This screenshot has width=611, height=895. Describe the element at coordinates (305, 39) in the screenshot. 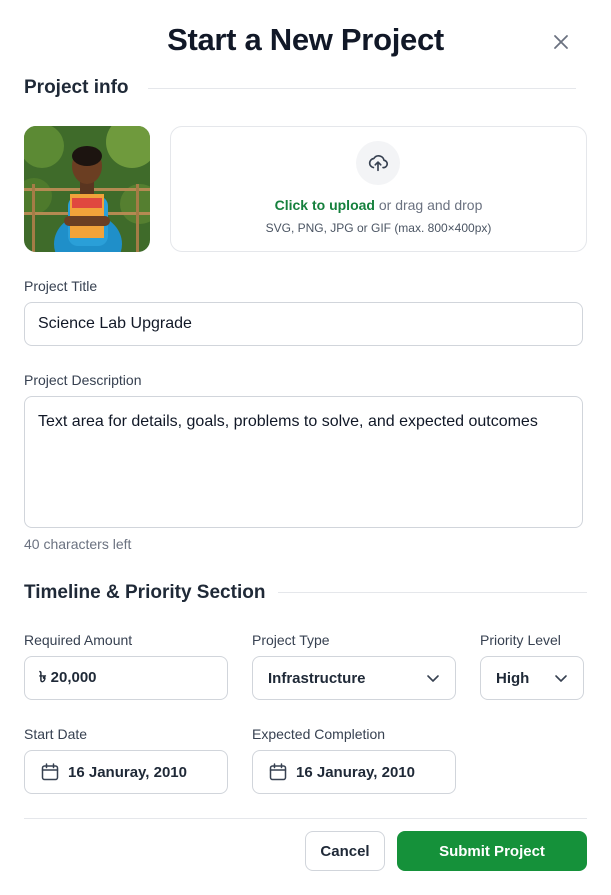

I see `dialog-title: Start a New Project` at that location.